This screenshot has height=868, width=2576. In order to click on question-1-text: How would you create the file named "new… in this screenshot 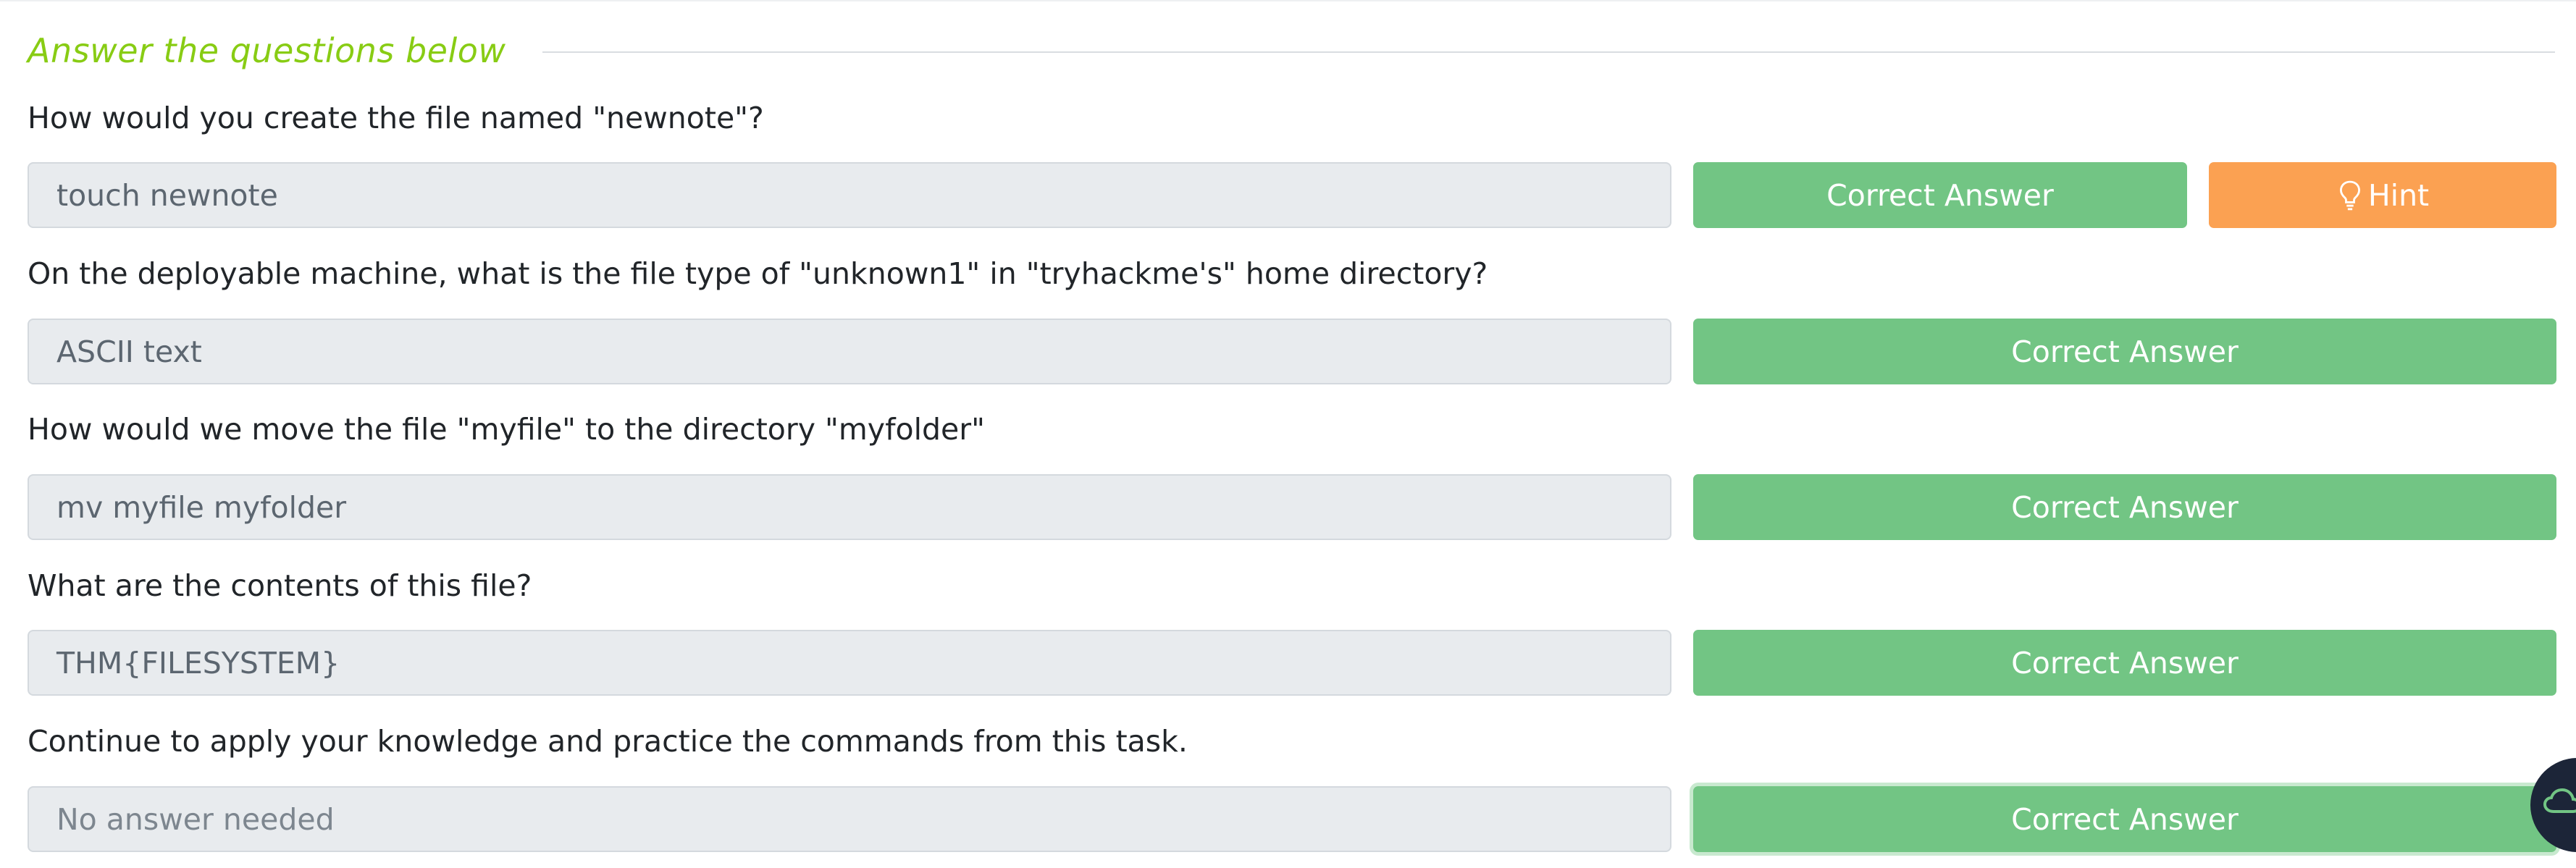, I will do `click(396, 118)`.